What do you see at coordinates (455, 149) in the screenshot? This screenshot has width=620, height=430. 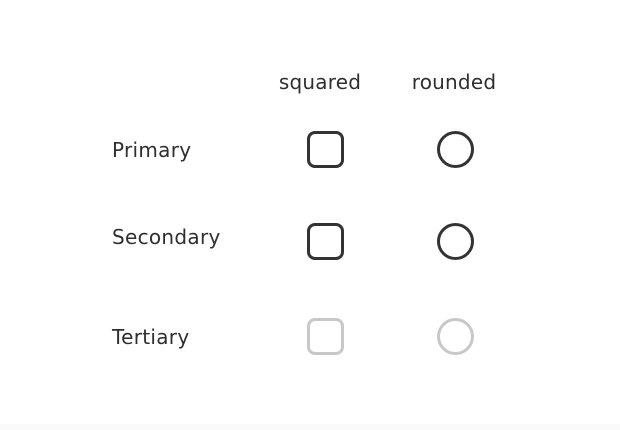 I see `primary-rounded-radio` at bounding box center [455, 149].